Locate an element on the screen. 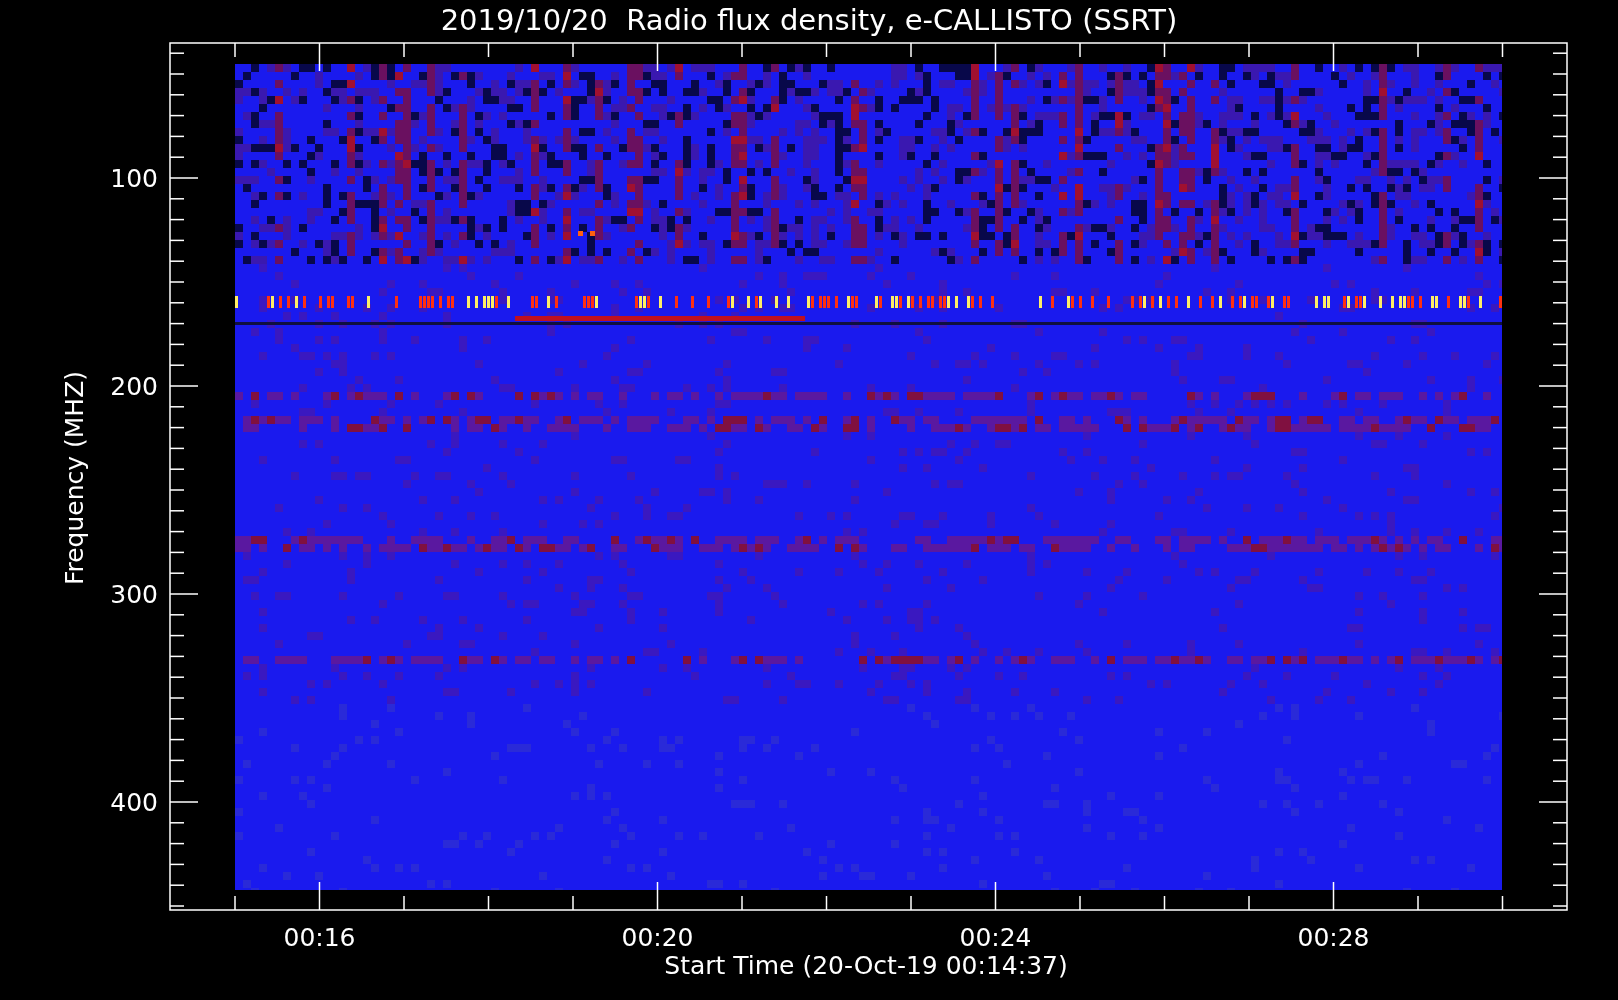 The height and width of the screenshot is (1000, 1618). x-axis-label: Start Time (20-Oct-19 00:14:37) is located at coordinates (866, 965).